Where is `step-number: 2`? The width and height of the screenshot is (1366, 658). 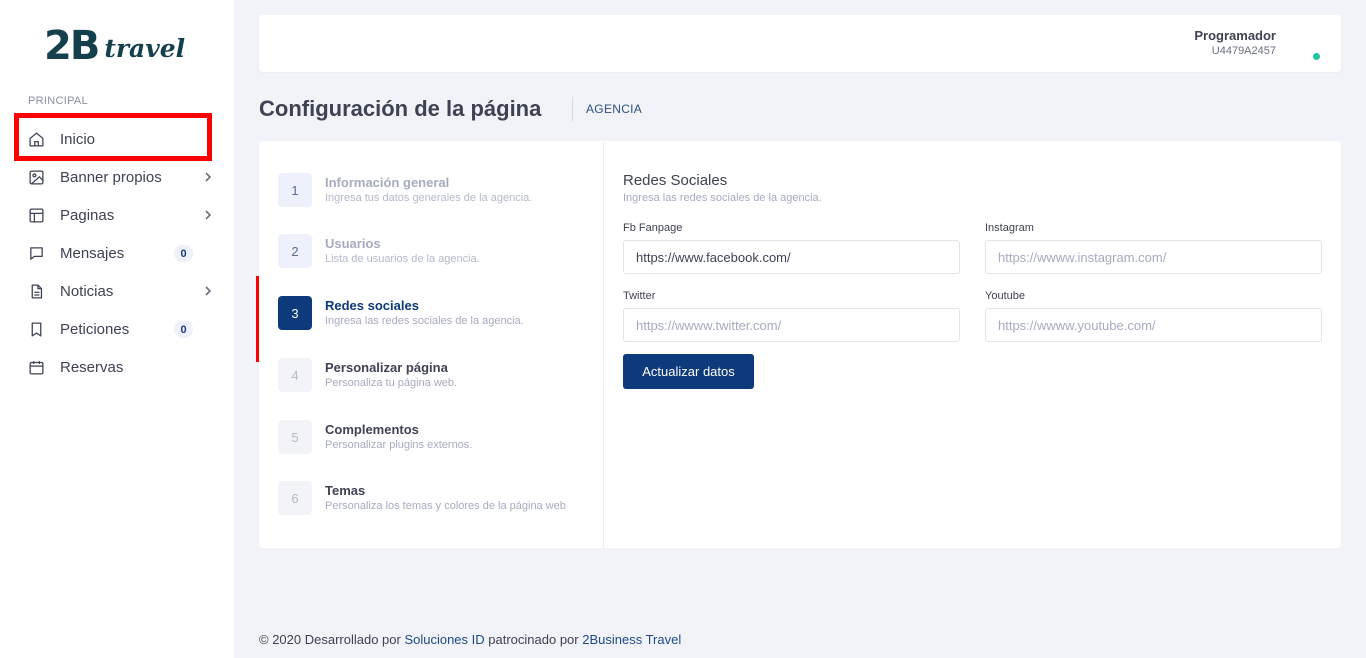
step-number: 2 is located at coordinates (295, 251).